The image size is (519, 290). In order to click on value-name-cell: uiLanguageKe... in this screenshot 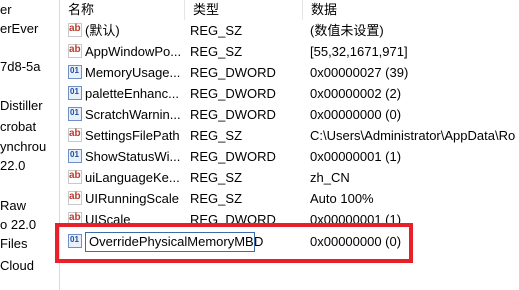, I will do `click(126, 177)`.